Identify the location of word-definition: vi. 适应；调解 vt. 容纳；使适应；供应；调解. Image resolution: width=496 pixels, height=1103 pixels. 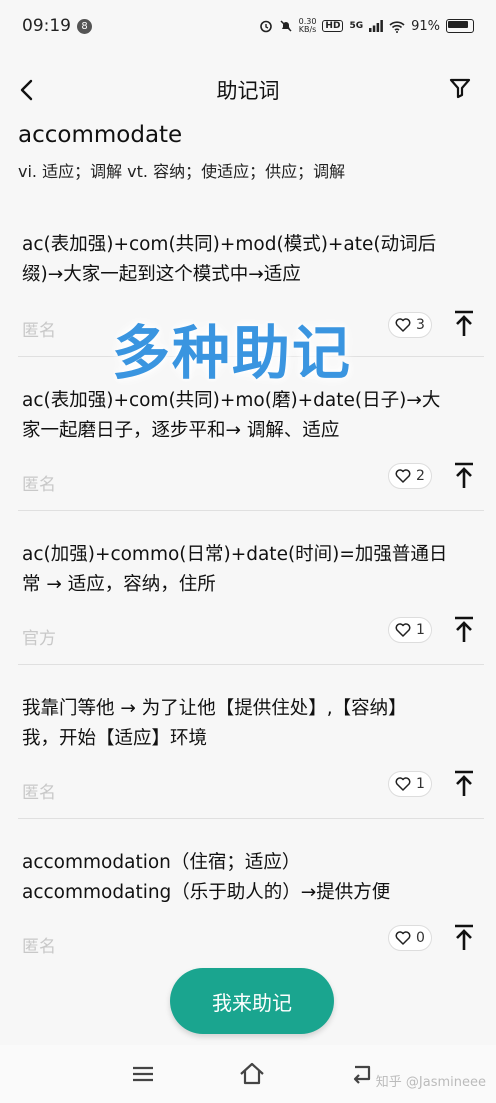
(182, 171).